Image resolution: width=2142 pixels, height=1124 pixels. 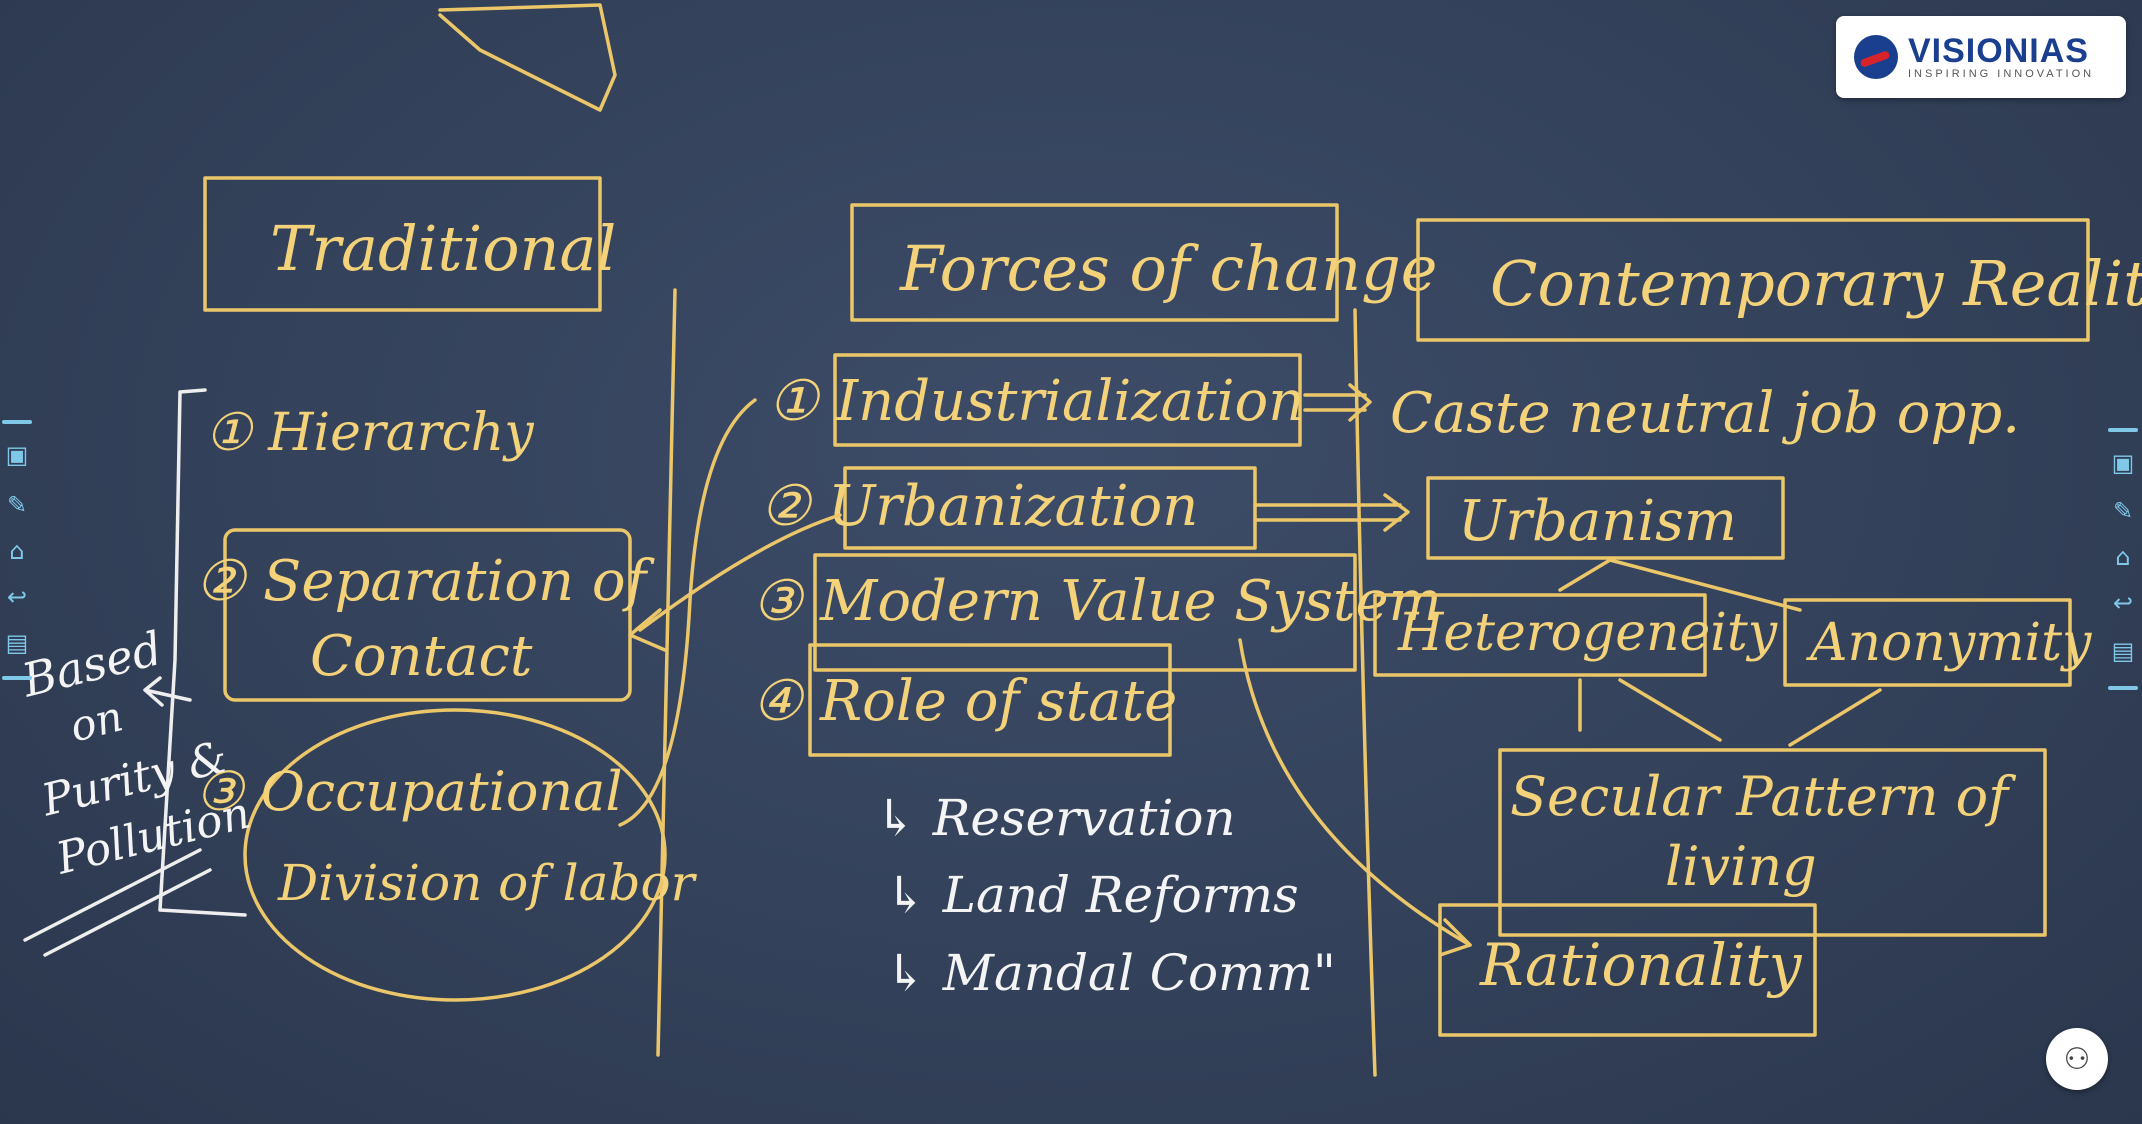 What do you see at coordinates (527, 57) in the screenshot?
I see `sketch-remnant` at bounding box center [527, 57].